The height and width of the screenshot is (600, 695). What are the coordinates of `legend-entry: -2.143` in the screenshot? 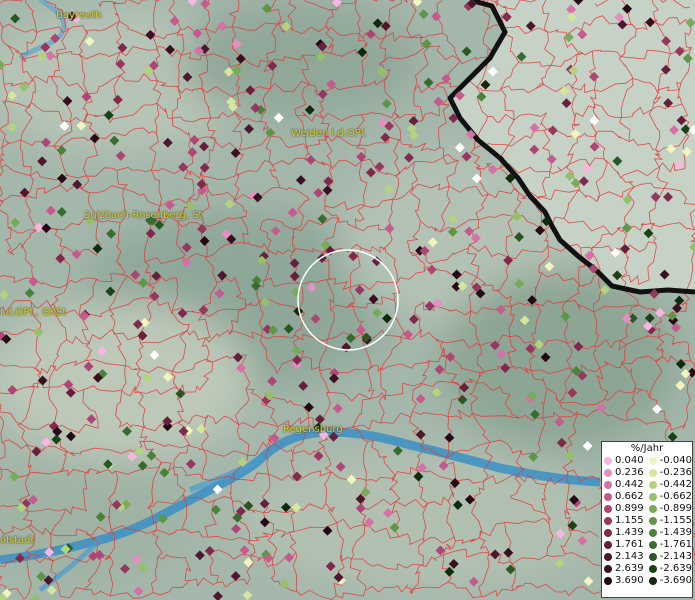 It's located at (669, 557).